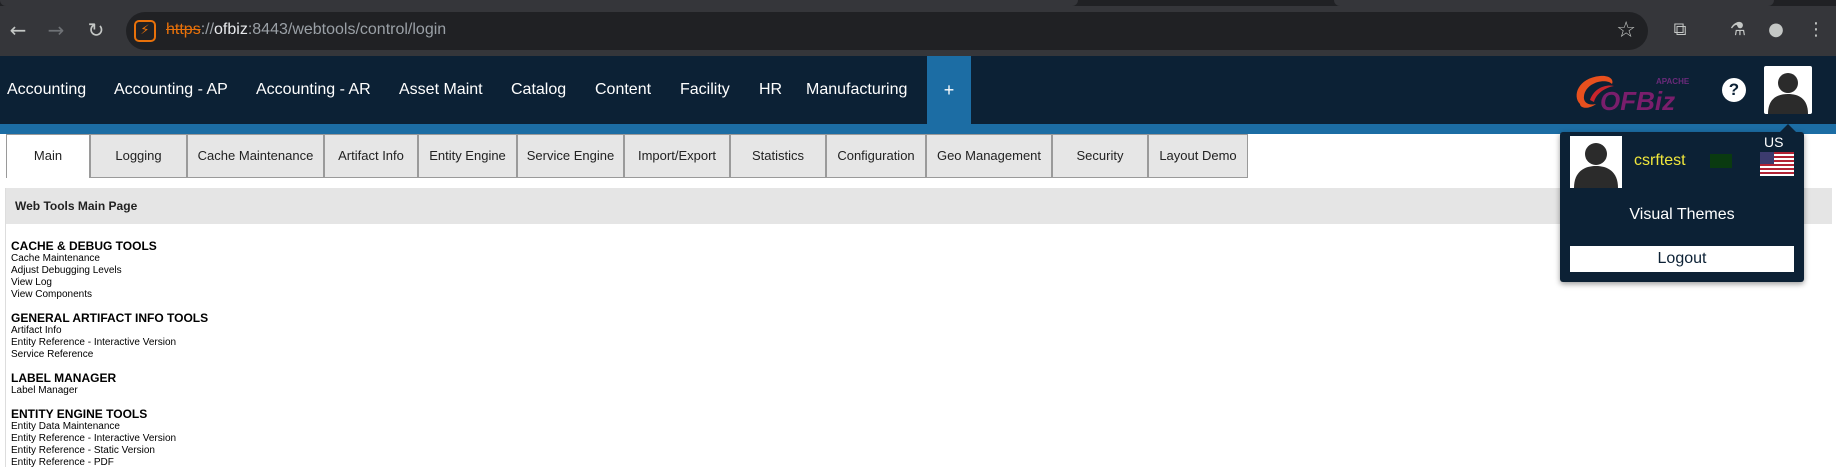 Image resolution: width=1836 pixels, height=469 pixels. What do you see at coordinates (347, 29) in the screenshot?
I see `url-path: :8443/webtools/control/login` at bounding box center [347, 29].